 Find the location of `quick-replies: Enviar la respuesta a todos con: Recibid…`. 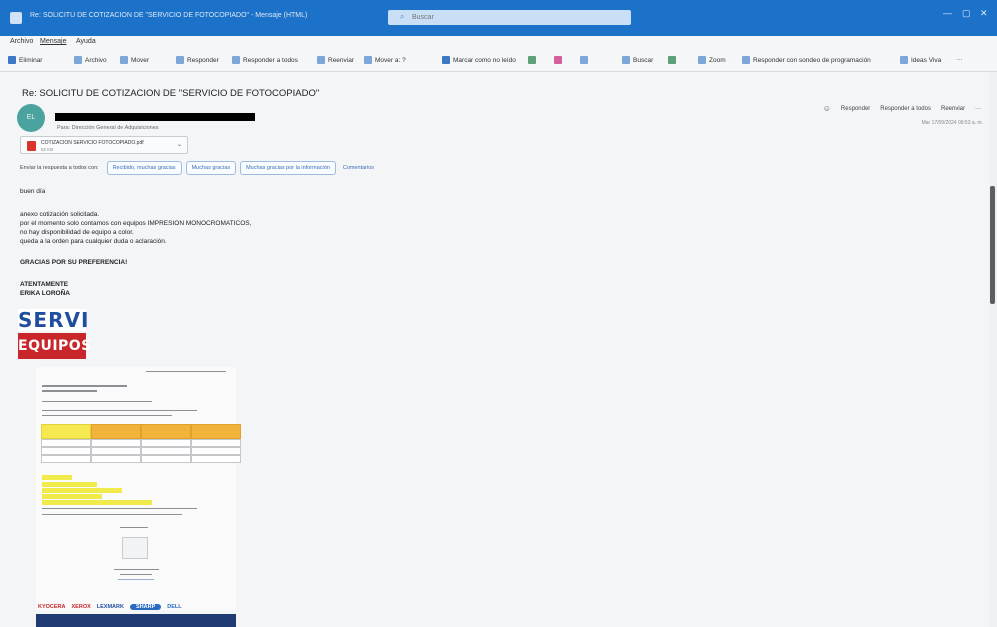

quick-replies: Enviar la respuesta a todos con: Recibid… is located at coordinates (197, 168).